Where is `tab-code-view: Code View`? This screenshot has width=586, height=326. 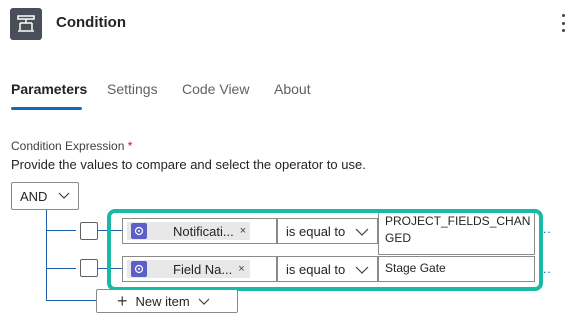
tab-code-view: Code View is located at coordinates (215, 89).